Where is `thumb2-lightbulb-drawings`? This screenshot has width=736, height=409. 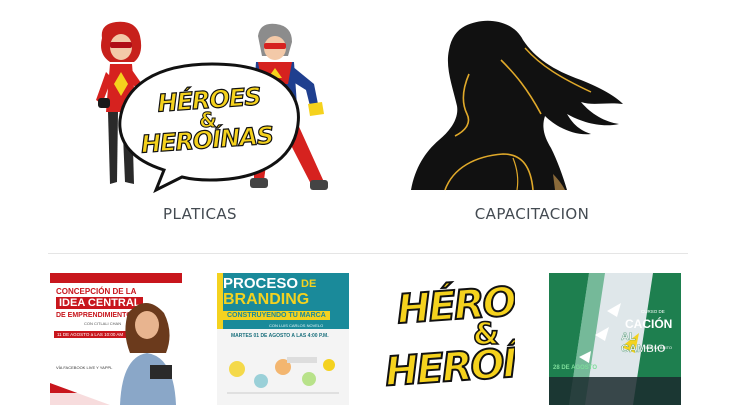 thumb2-lightbulb-drawings is located at coordinates (283, 375).